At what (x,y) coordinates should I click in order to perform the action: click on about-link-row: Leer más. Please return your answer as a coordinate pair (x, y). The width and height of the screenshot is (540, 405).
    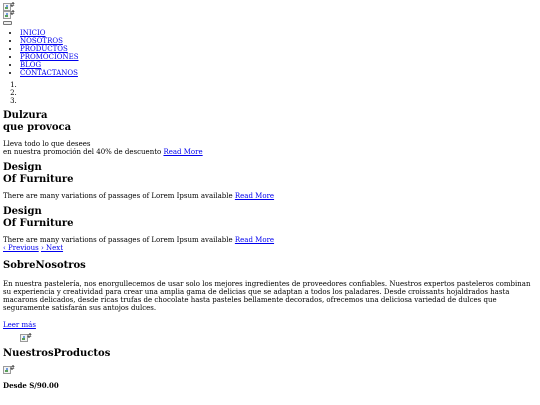
    Looking at the image, I should click on (270, 325).